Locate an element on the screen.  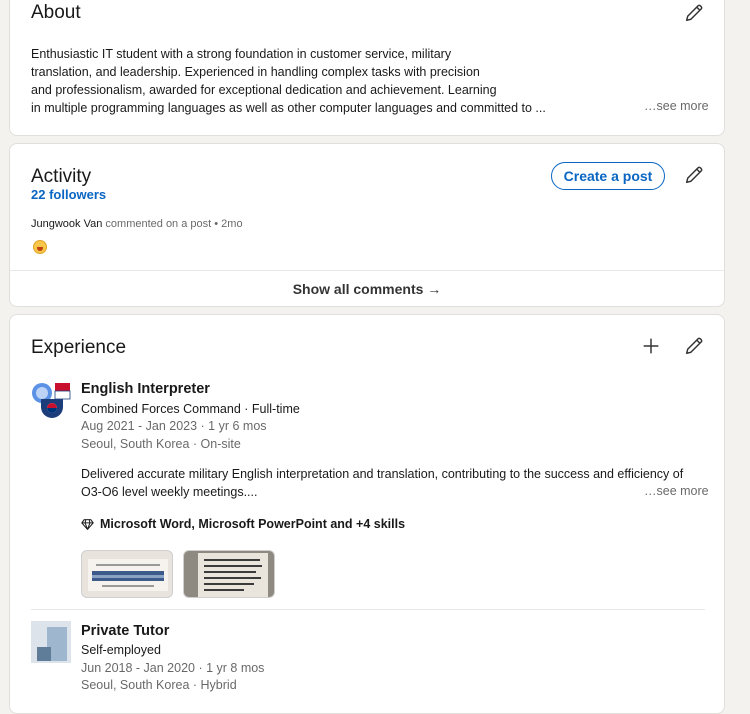
show-all-comments-link: Show all comments → is located at coordinates (367, 289).